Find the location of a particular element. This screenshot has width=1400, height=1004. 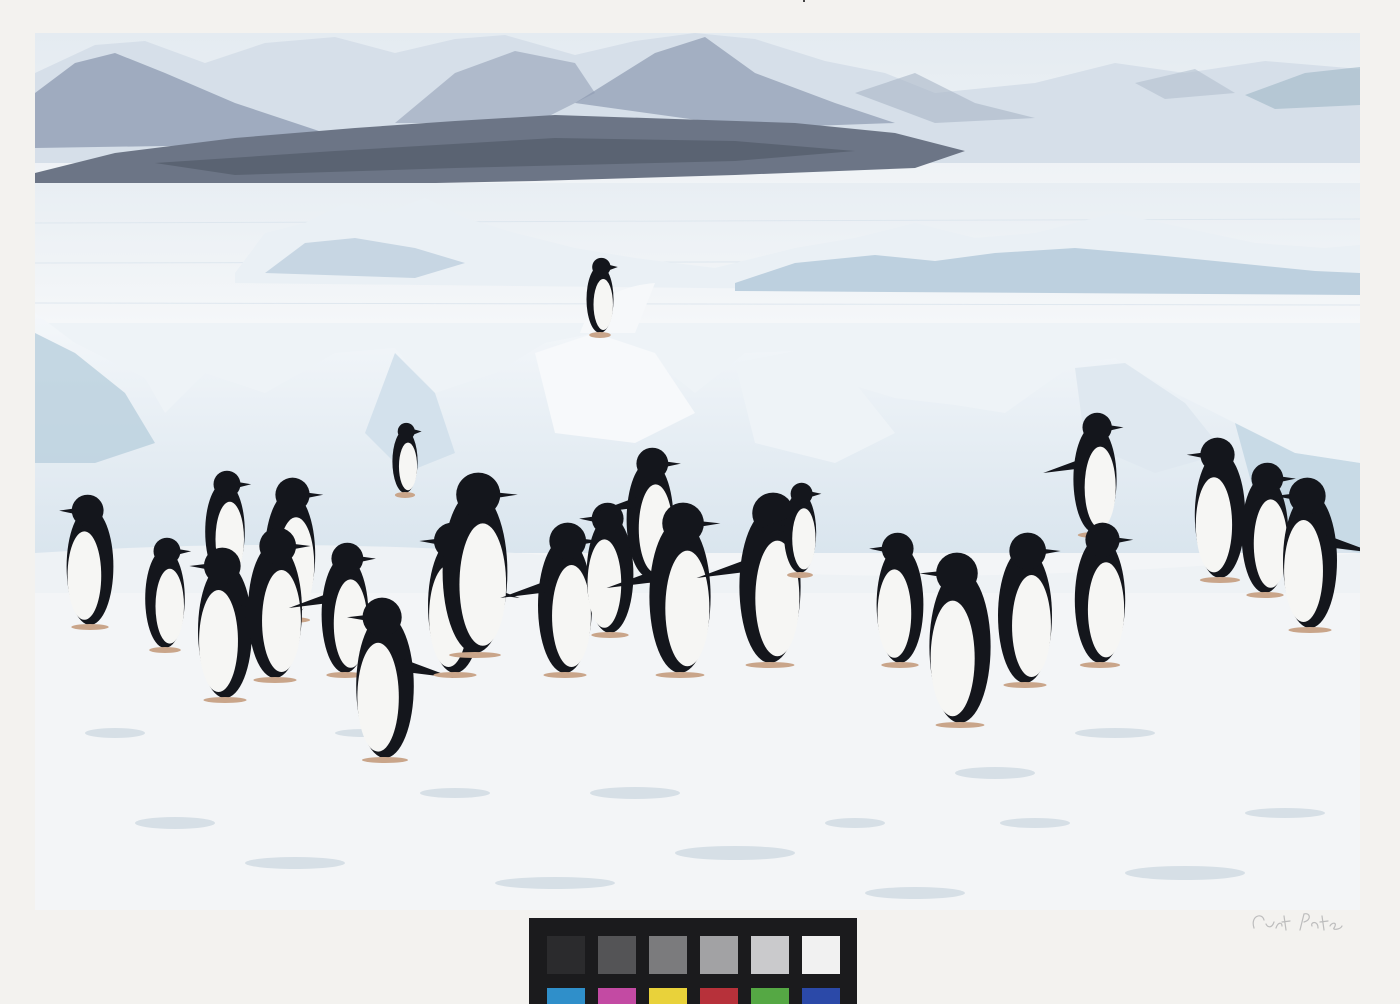

color-calibration-card is located at coordinates (693, 961).